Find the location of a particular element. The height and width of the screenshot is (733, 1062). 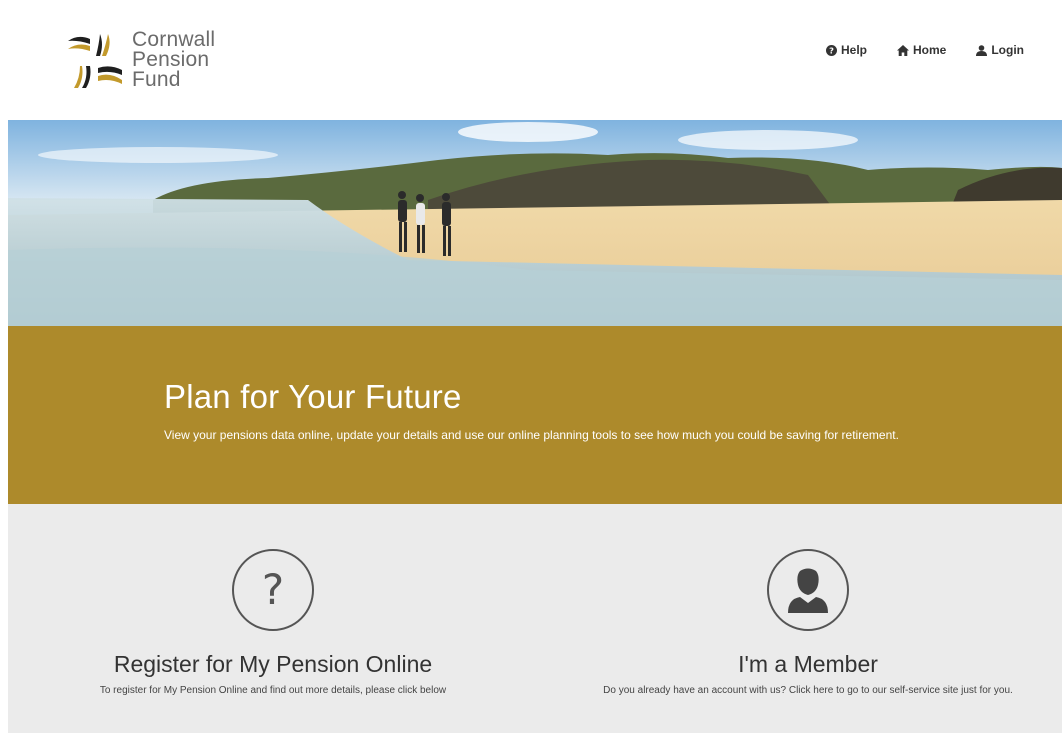

logo-wordmark: Cornwall Pension Fund is located at coordinates (174, 59).